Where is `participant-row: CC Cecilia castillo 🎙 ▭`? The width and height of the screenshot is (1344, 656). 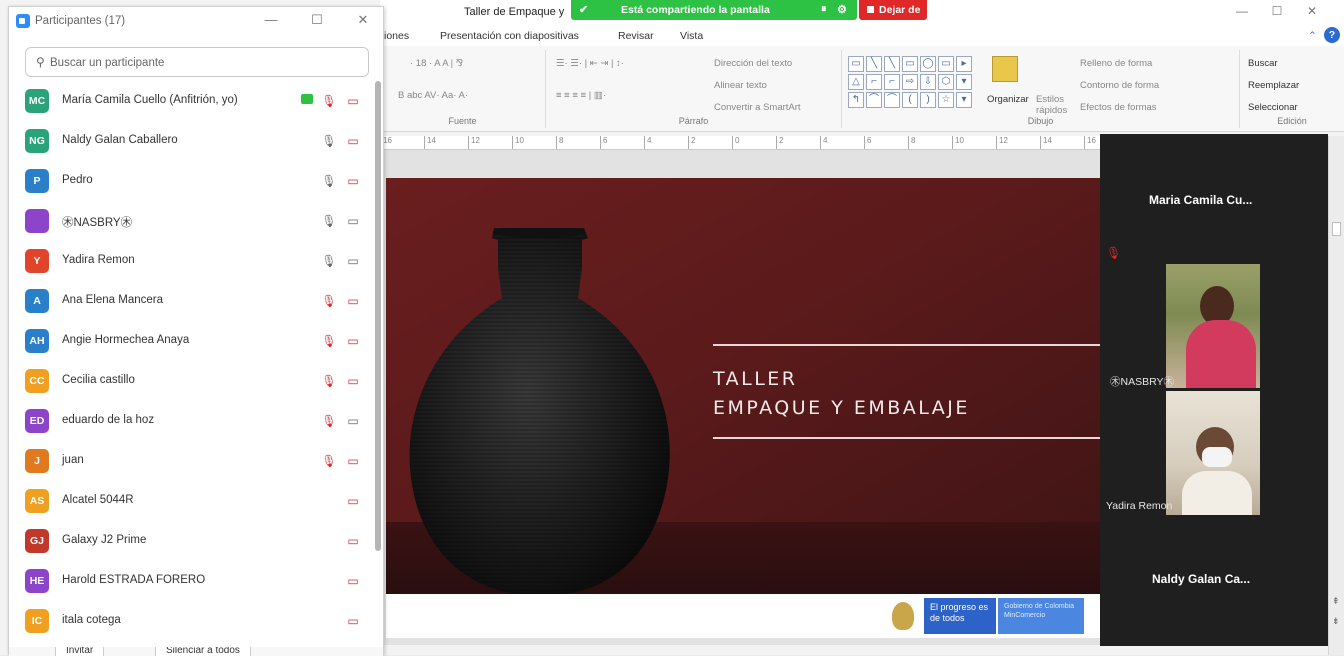 participant-row: CC Cecilia castillo 🎙 ▭ is located at coordinates (192, 381).